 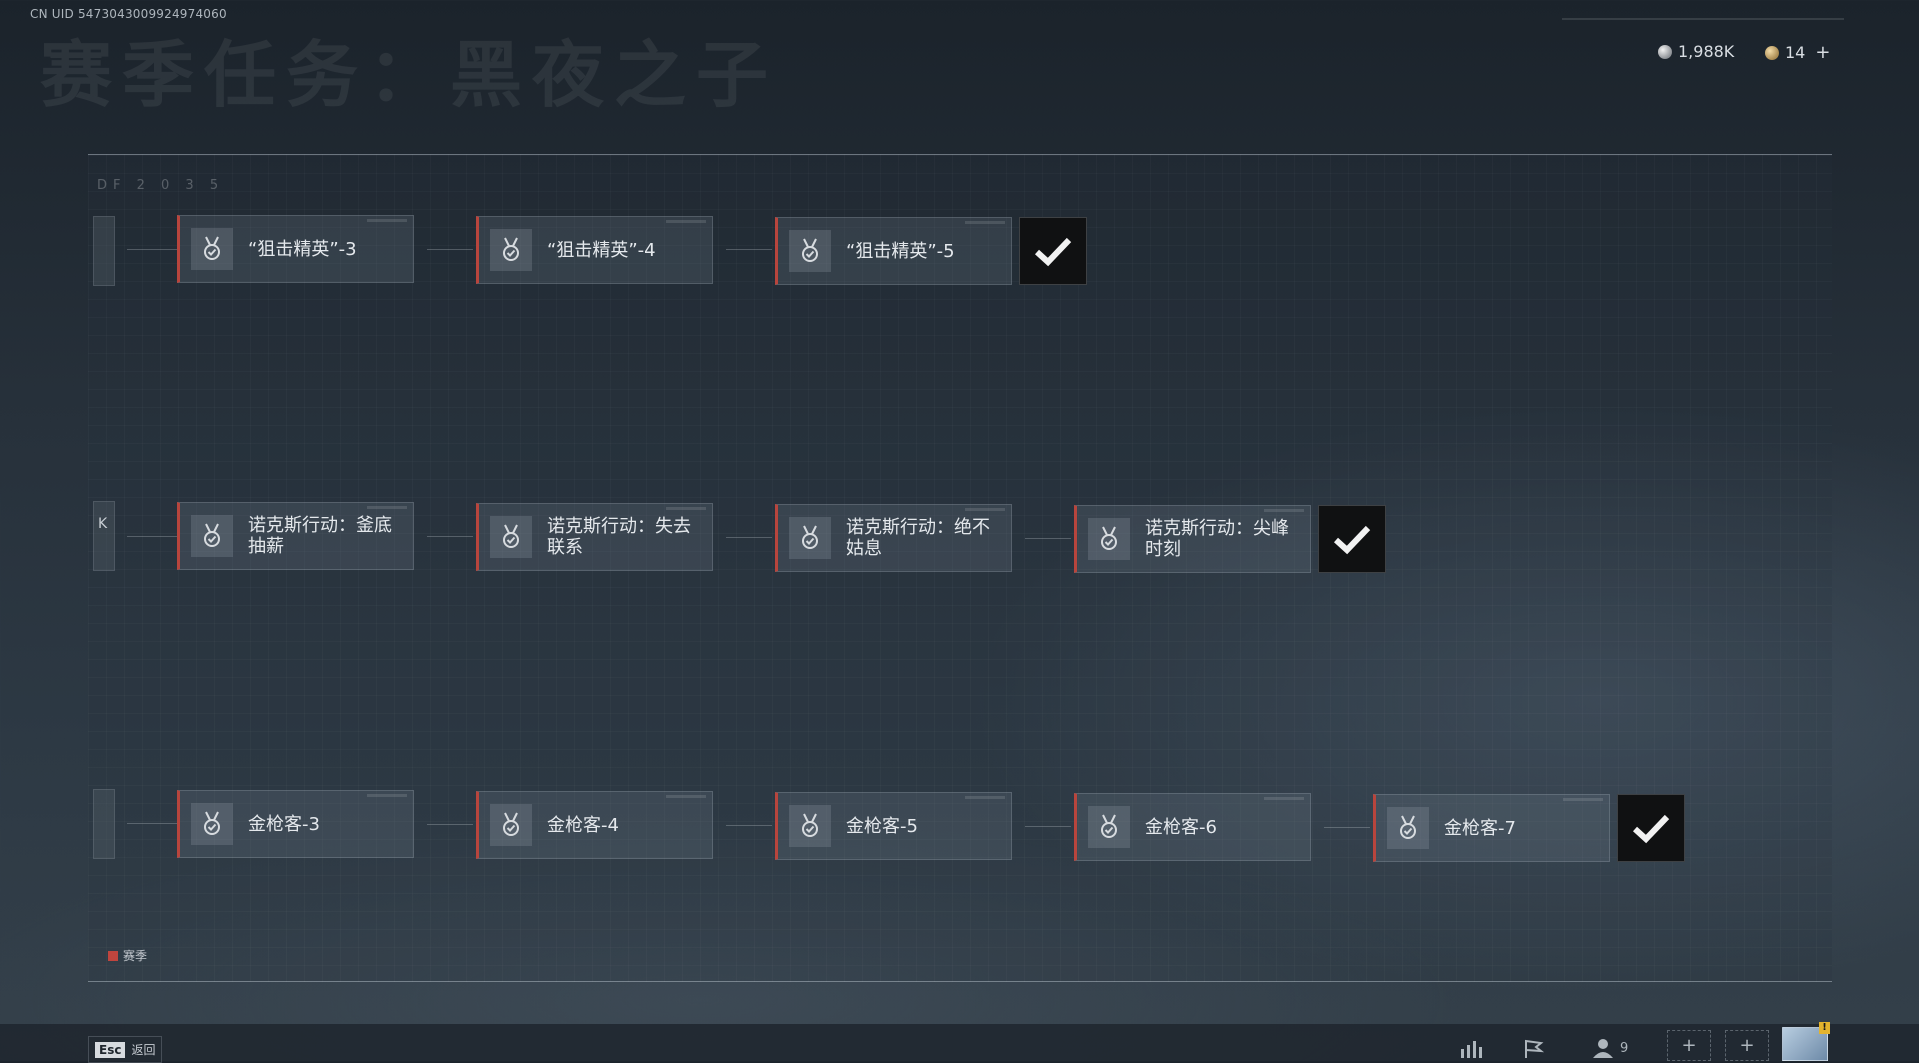 I want to click on task-card: 诺克斯行动：绝不姑息, so click(x=893, y=538).